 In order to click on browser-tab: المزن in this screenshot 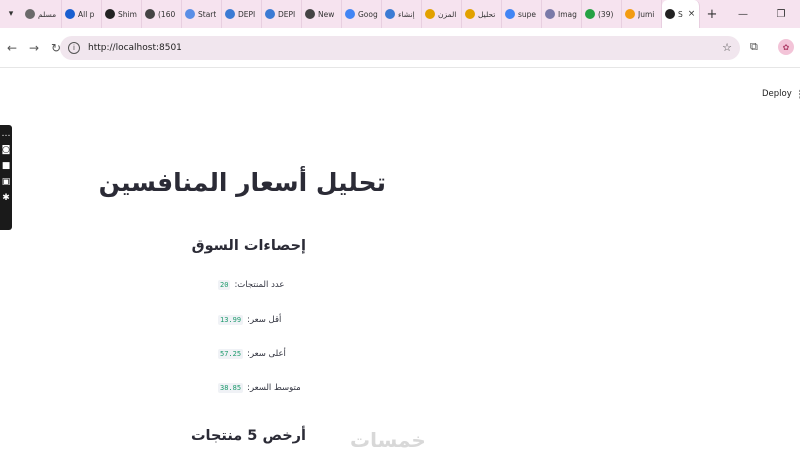, I will do `click(442, 14)`.